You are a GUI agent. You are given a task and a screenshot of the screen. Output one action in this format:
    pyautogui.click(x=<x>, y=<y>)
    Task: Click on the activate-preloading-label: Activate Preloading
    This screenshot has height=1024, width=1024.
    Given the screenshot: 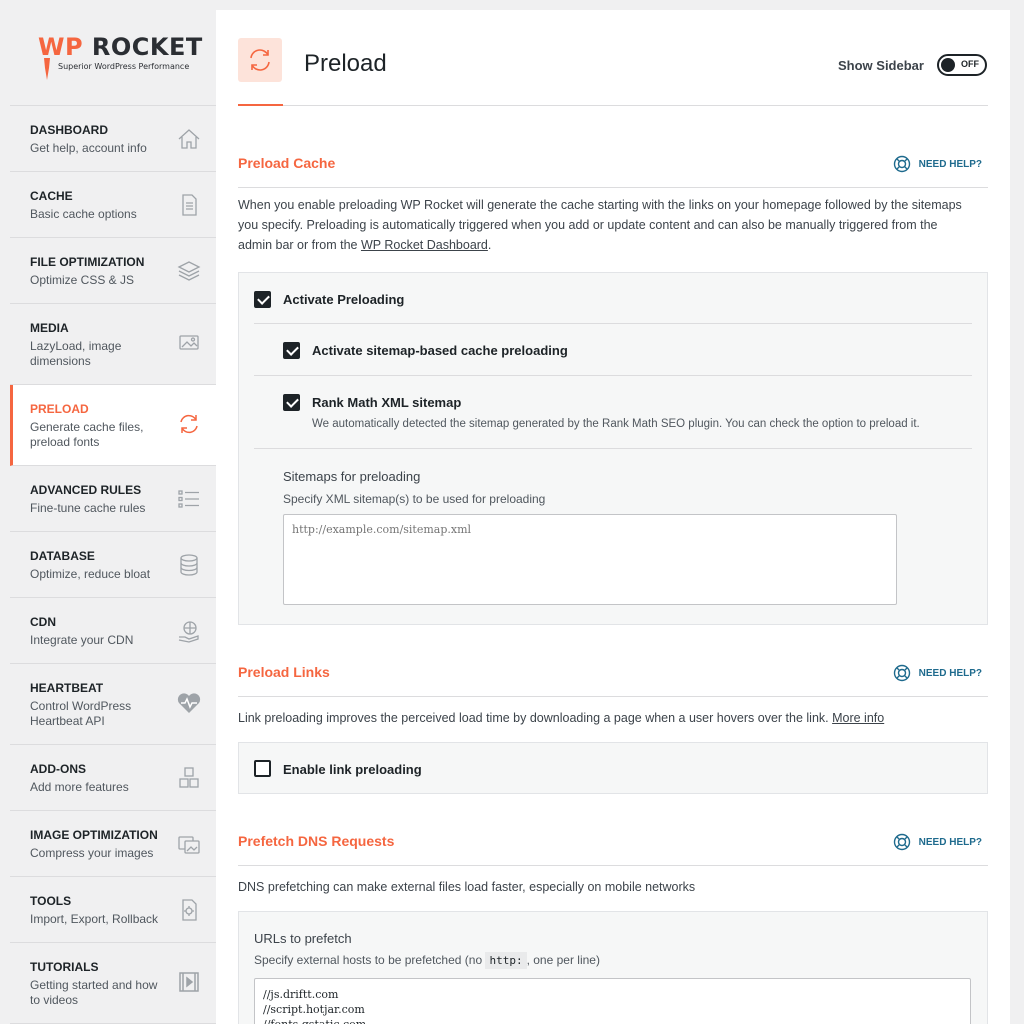 What is the action you would take?
    pyautogui.click(x=343, y=299)
    